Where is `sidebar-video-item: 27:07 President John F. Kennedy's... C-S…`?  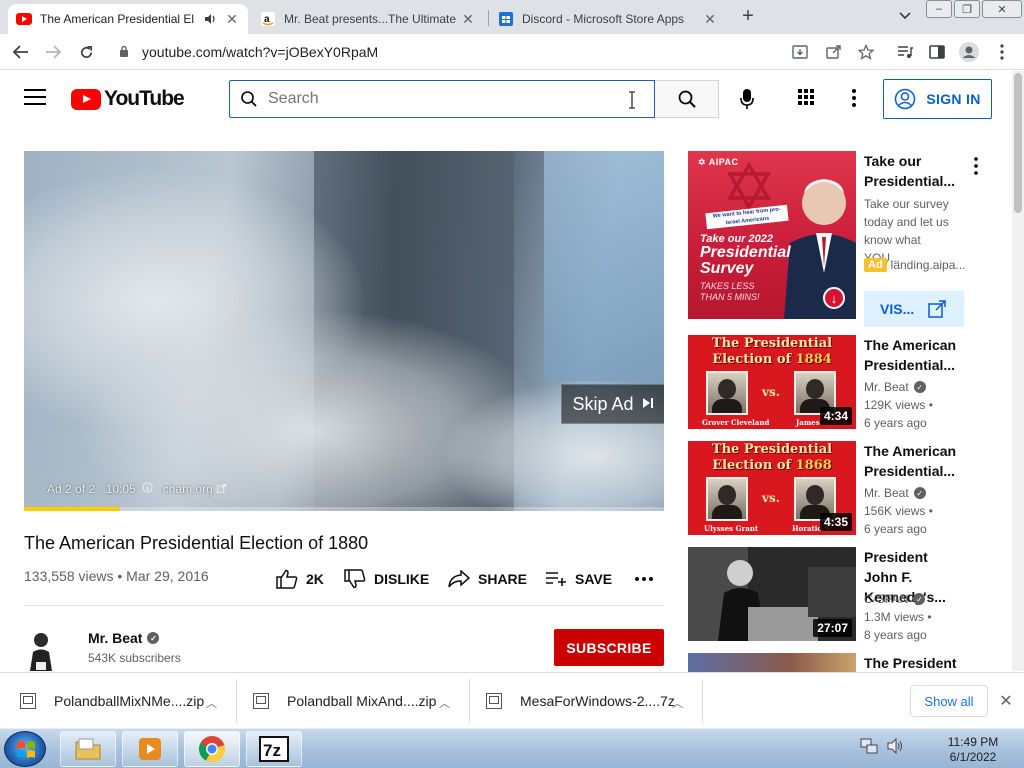
sidebar-video-item: 27:07 President John F. Kennedy's... C-S… is located at coordinates (828, 597).